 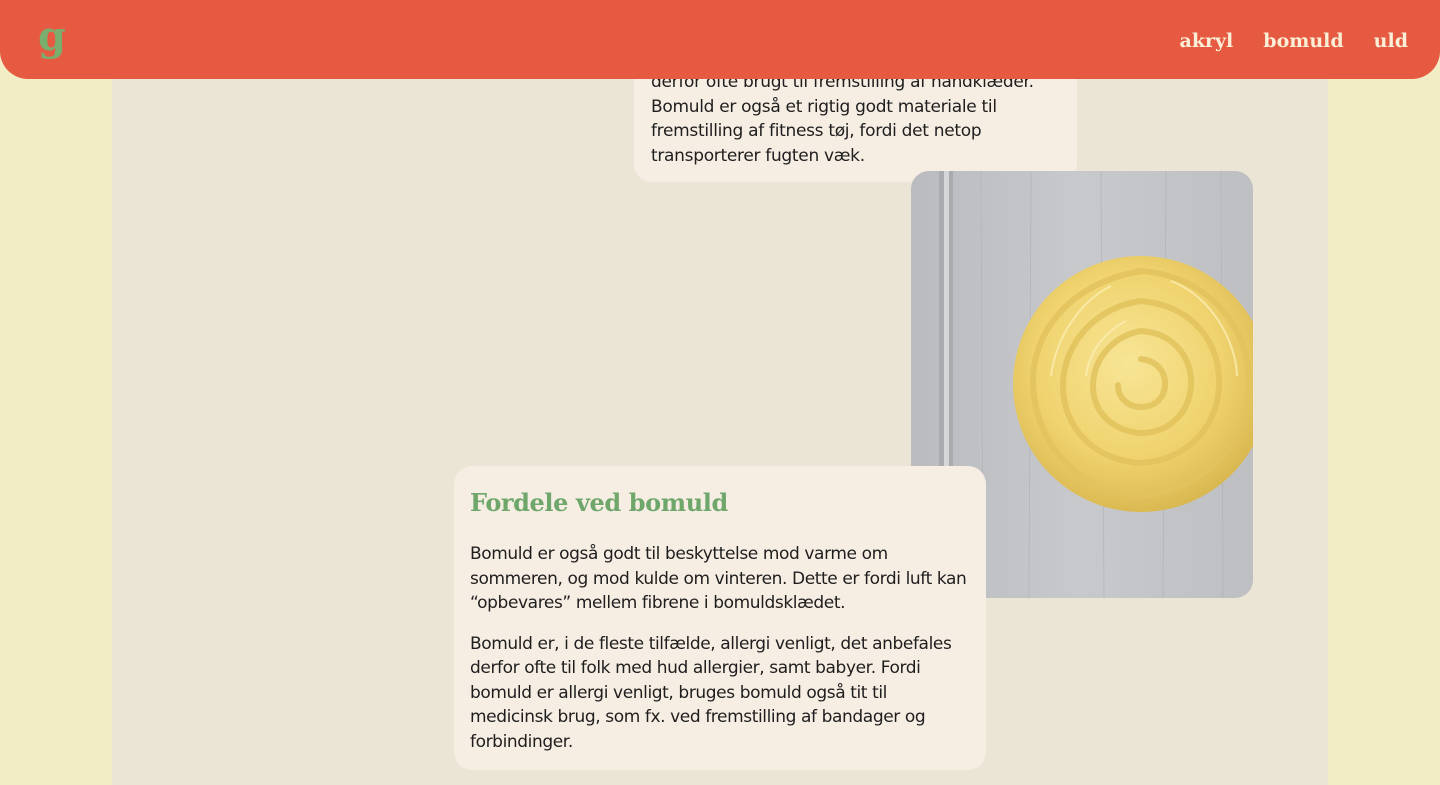 What do you see at coordinates (52, 37) in the screenshot?
I see `logo: g` at bounding box center [52, 37].